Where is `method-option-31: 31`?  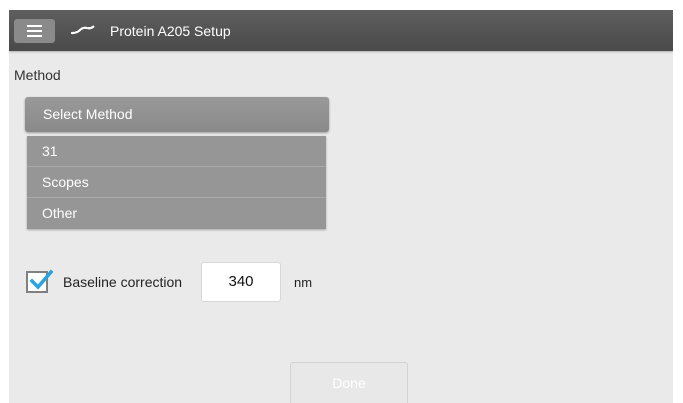
method-option-31: 31 is located at coordinates (176, 151).